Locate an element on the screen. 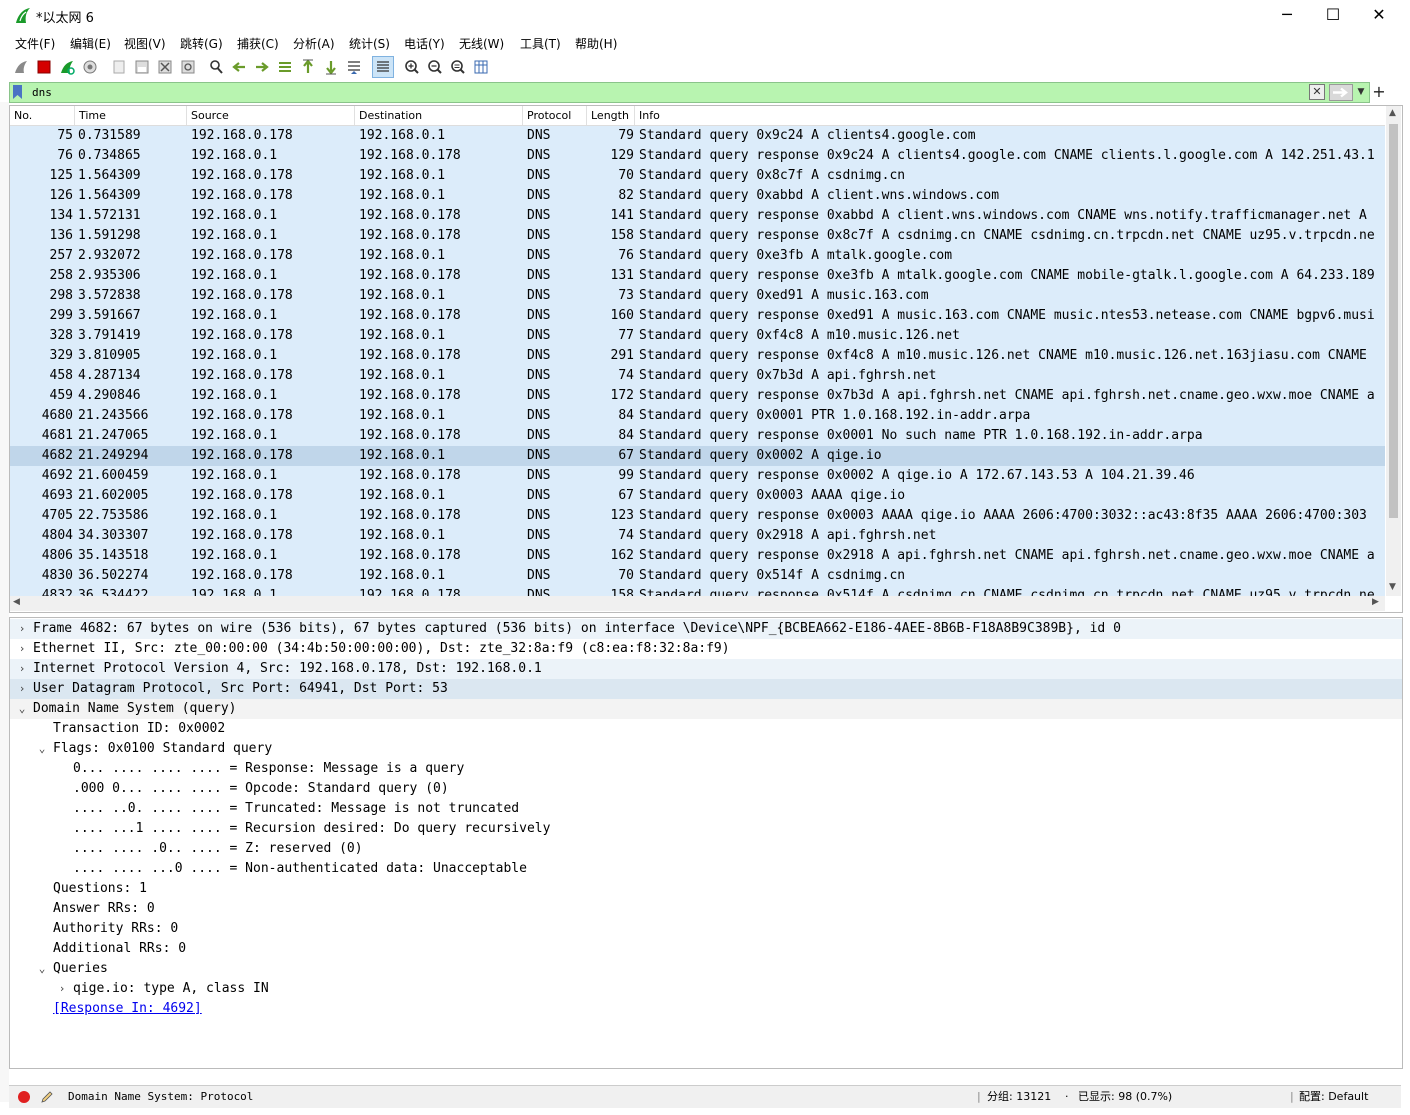 The image size is (1410, 1115). go-first-icon is located at coordinates (308, 67).